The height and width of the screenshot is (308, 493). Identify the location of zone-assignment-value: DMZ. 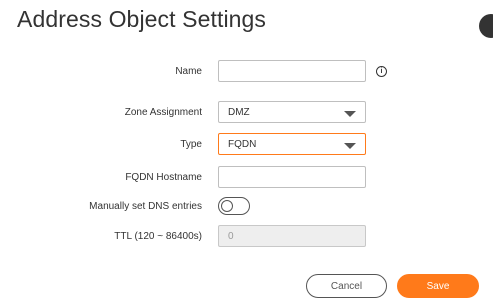
(239, 112).